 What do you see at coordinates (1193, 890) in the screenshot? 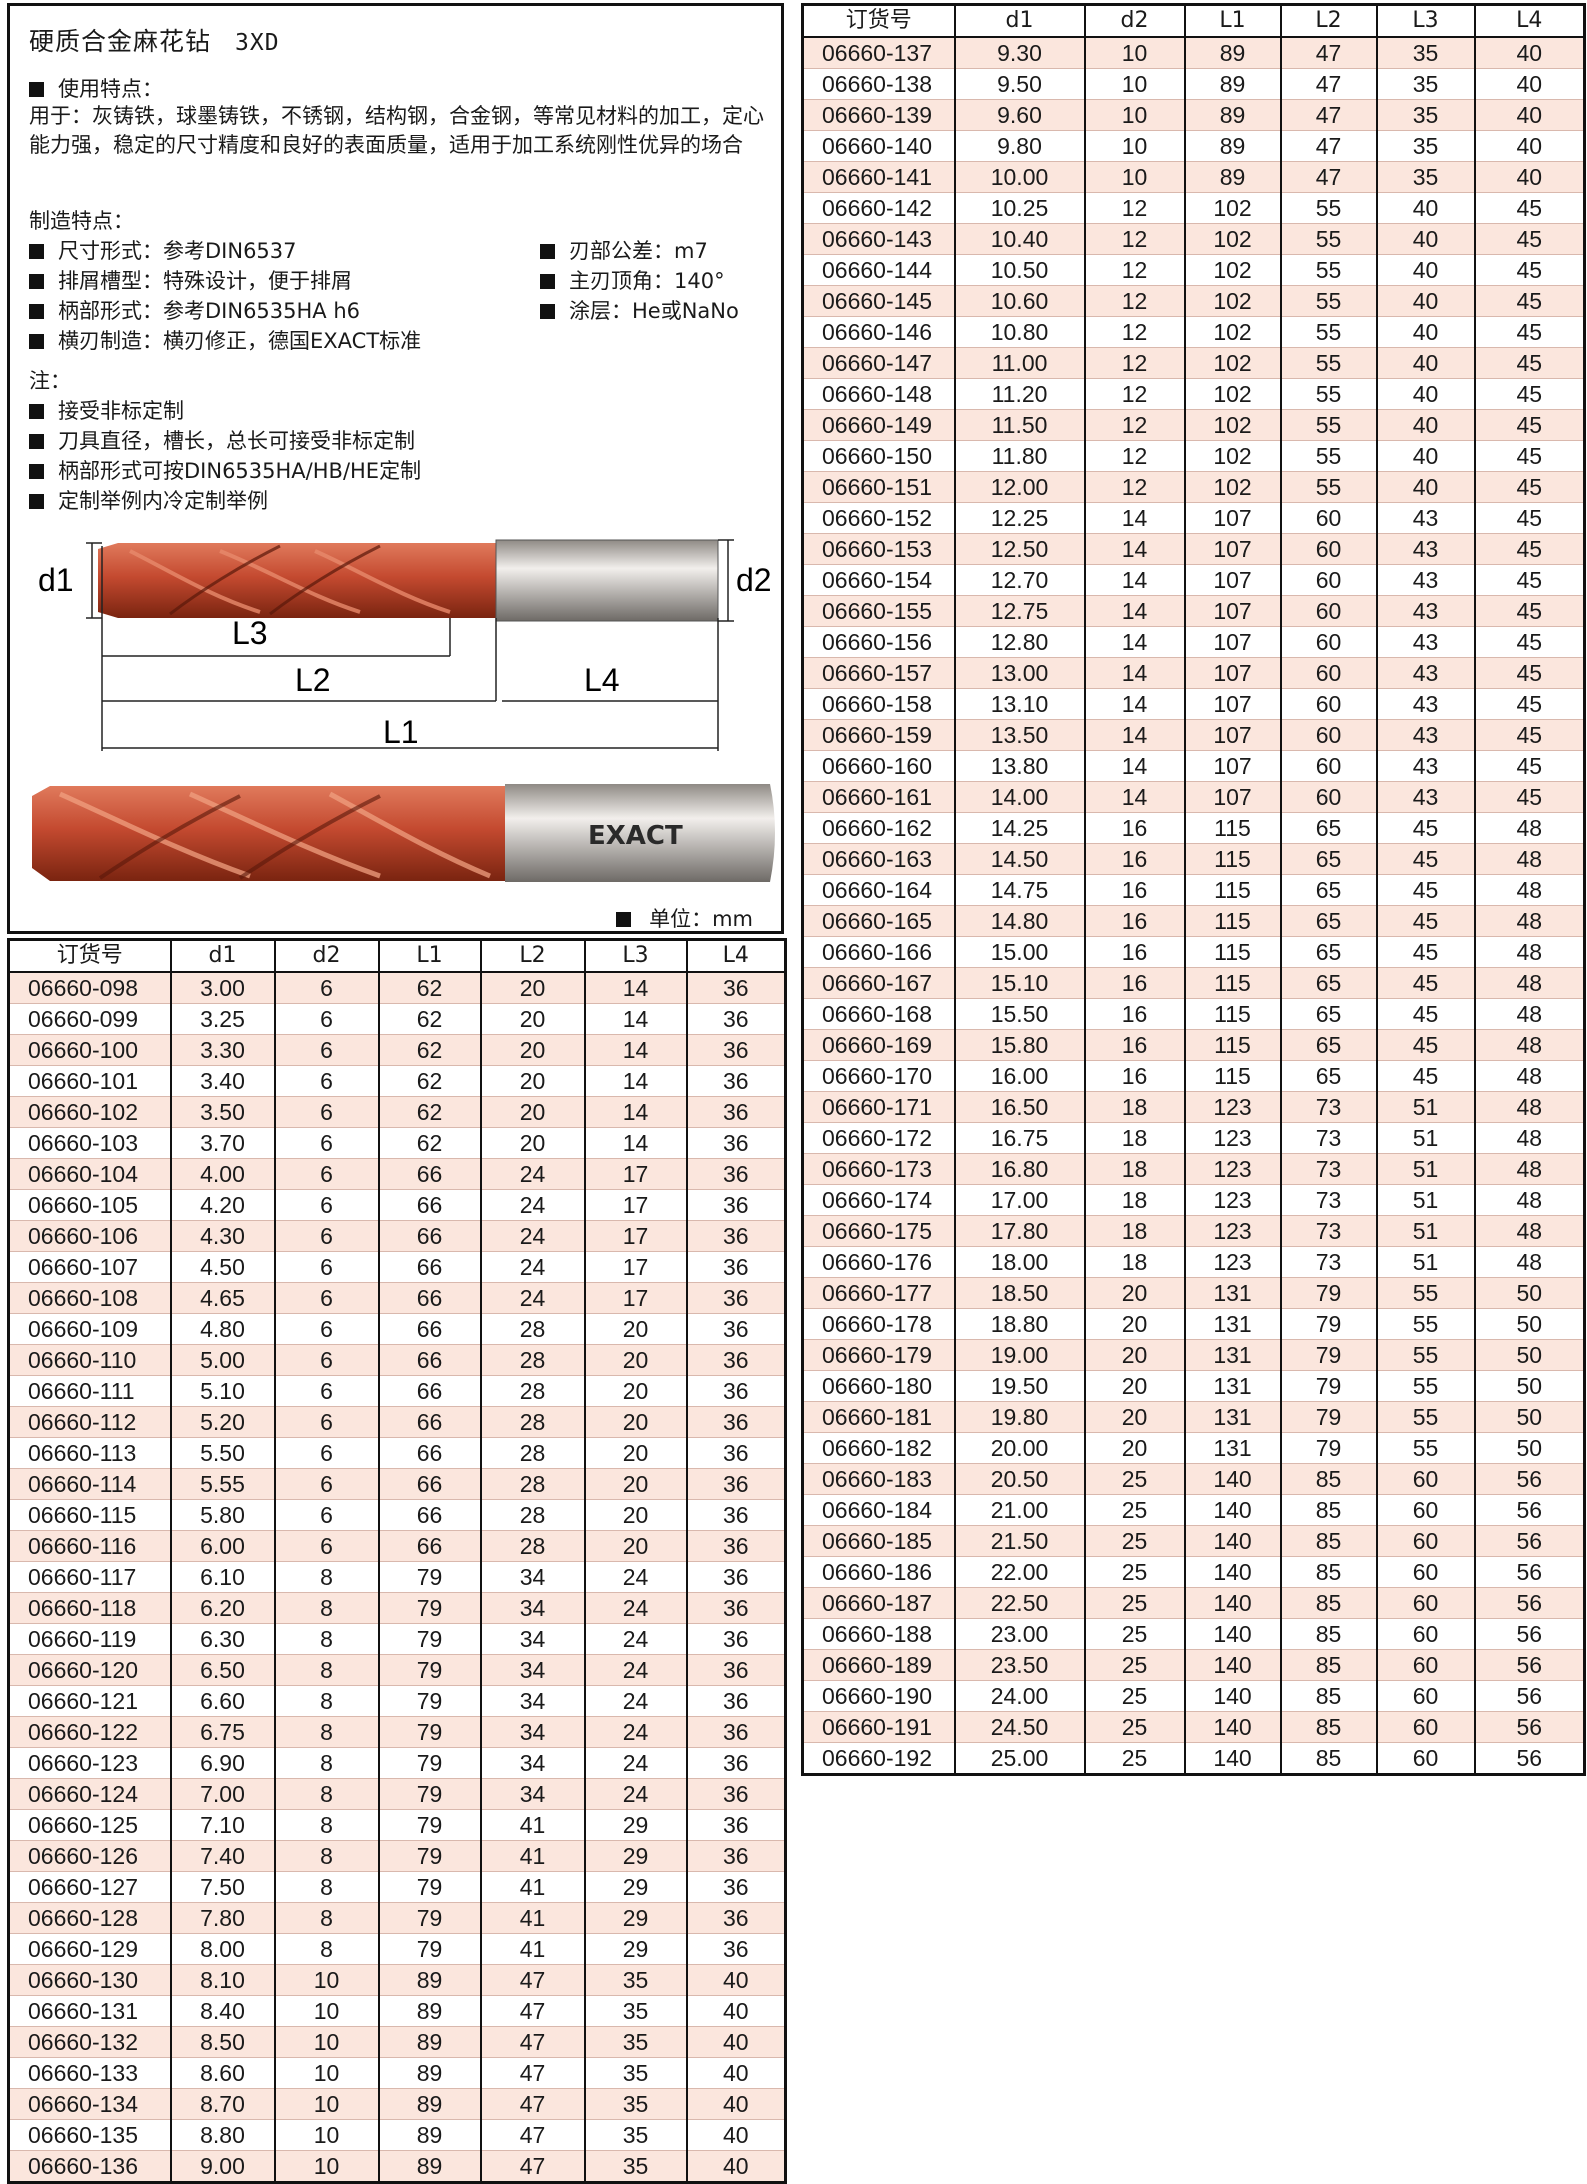
I see `table-row: 06660-164 14.75 16 115 65 45 48` at bounding box center [1193, 890].